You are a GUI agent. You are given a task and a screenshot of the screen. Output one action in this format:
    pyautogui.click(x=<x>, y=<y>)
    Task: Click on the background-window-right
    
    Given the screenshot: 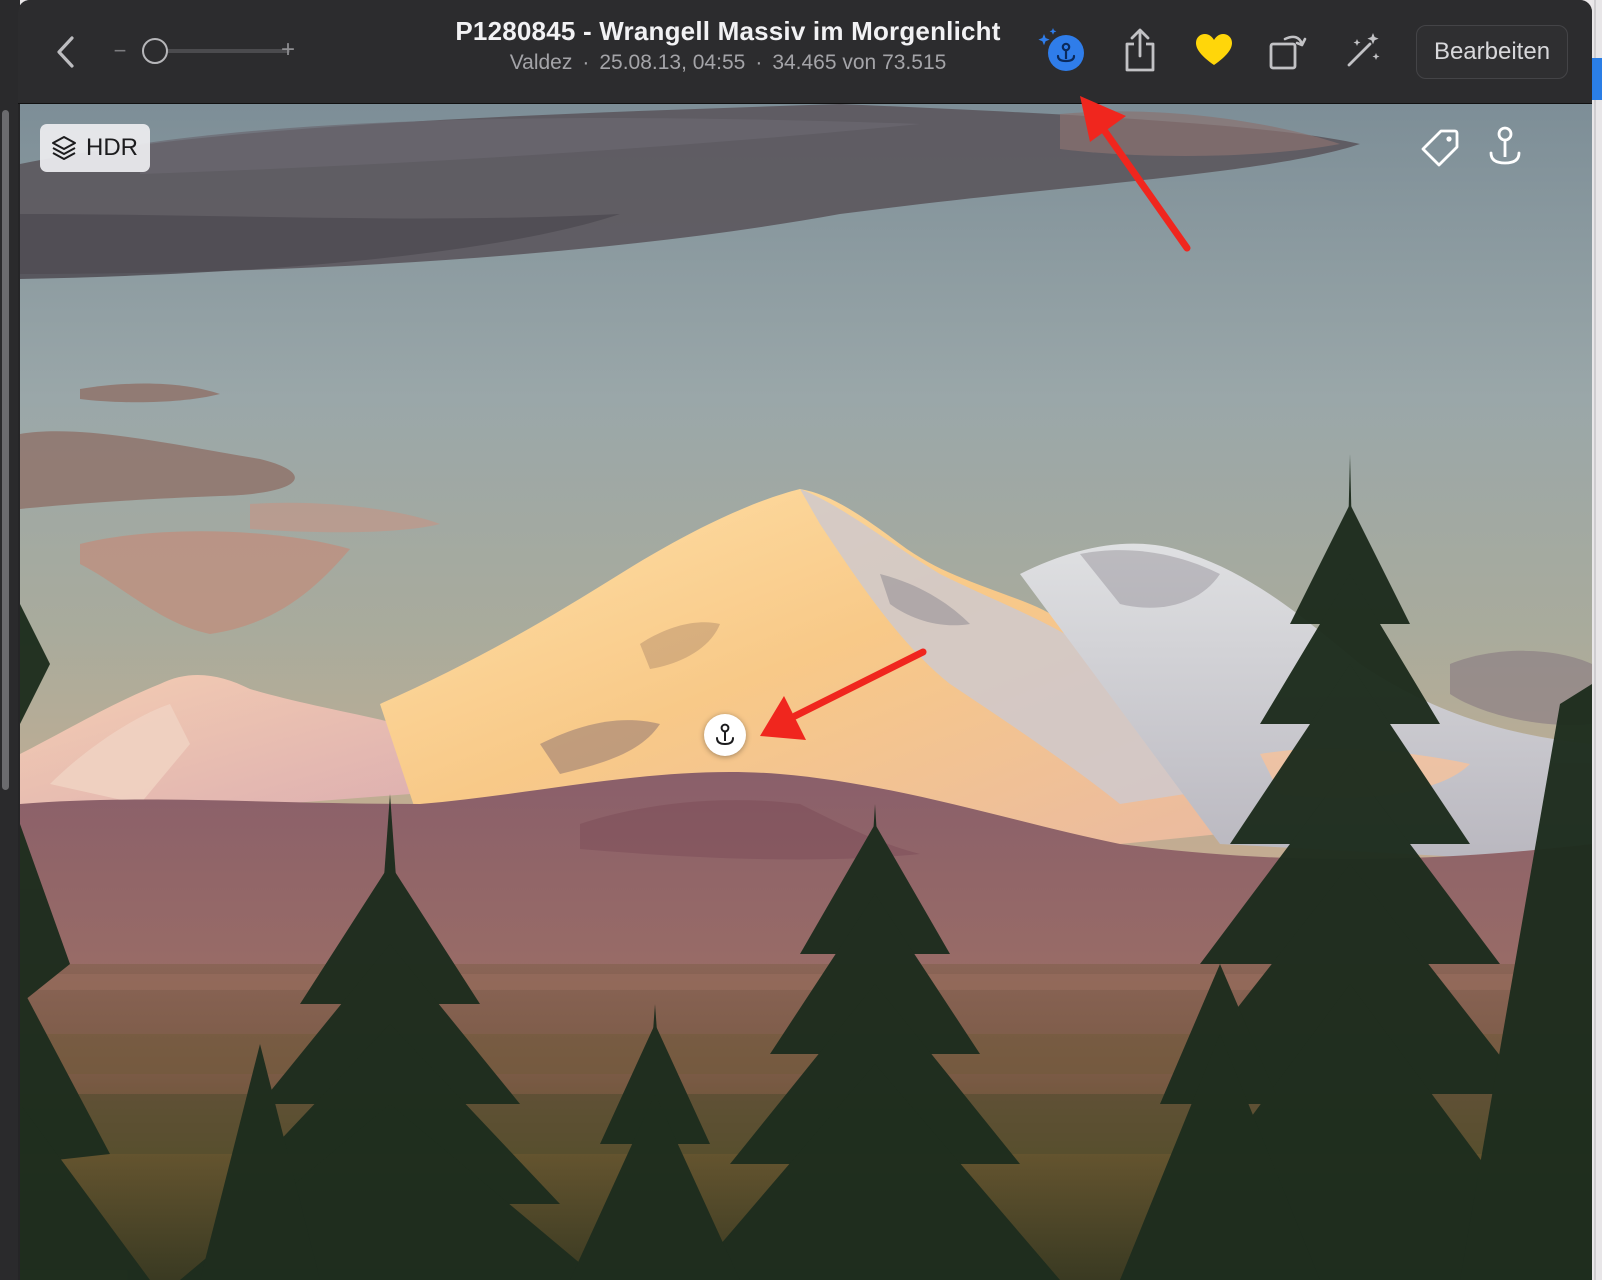 What is the action you would take?
    pyautogui.click(x=1597, y=640)
    